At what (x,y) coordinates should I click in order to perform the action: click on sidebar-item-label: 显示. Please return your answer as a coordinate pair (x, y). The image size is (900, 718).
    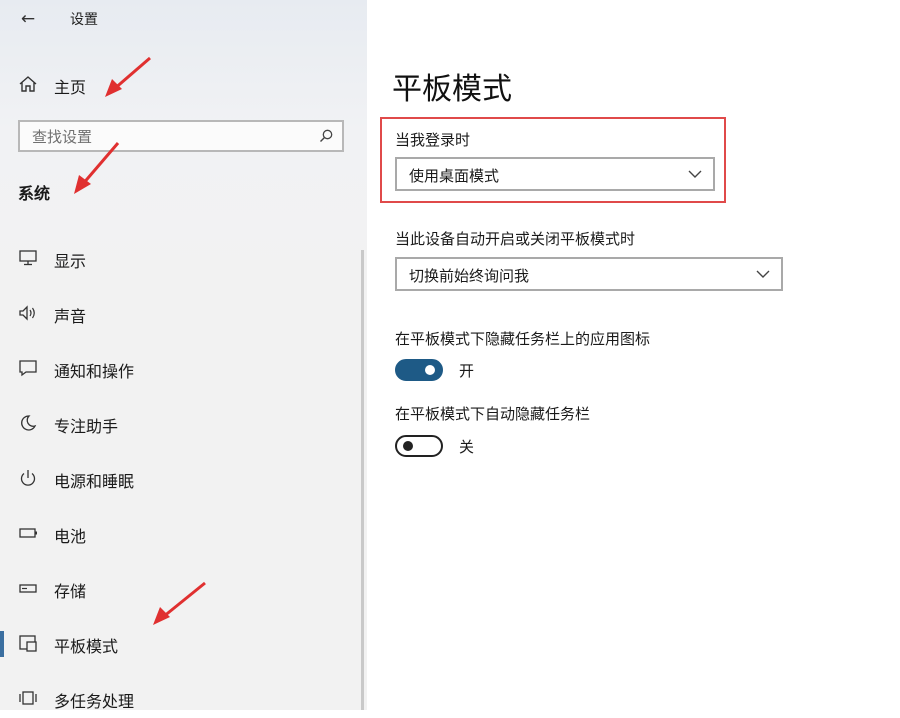
    Looking at the image, I should click on (70, 261).